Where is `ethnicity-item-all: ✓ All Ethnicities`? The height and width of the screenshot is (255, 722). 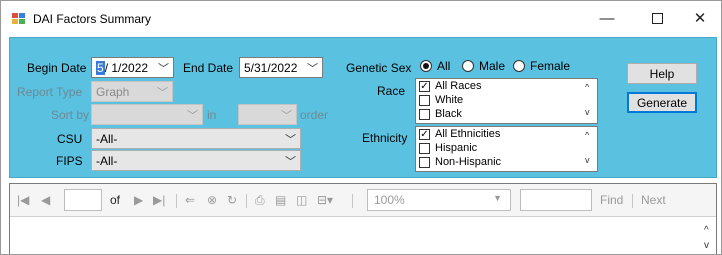 ethnicity-item-all: ✓ All Ethnicities is located at coordinates (506, 134).